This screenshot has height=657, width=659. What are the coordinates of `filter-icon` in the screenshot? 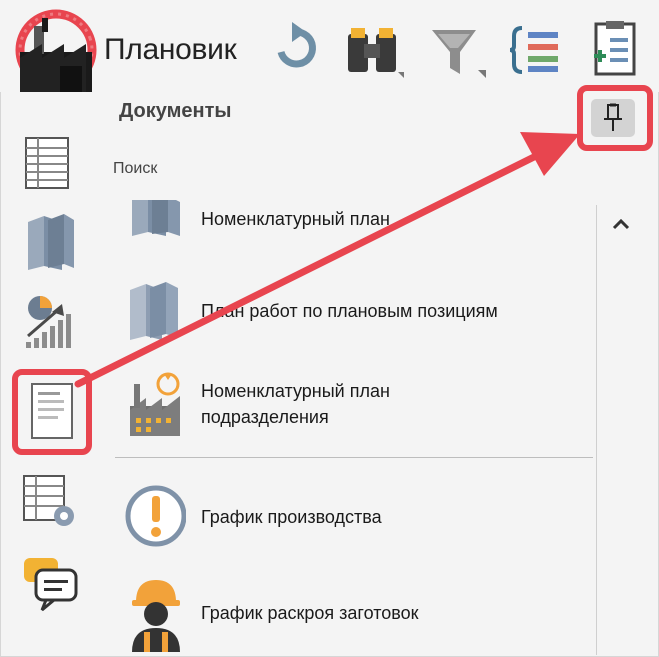 It's located at (458, 50).